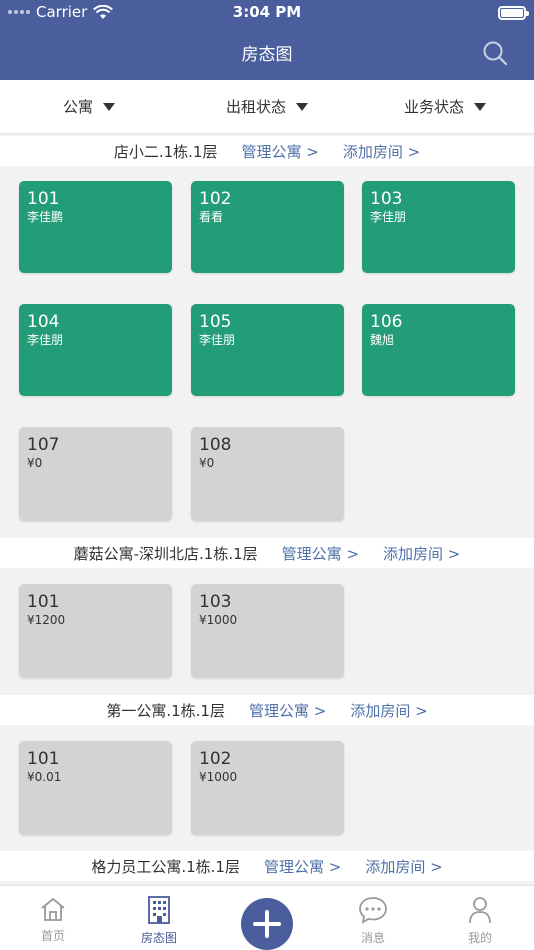 This screenshot has width=534, height=950. Describe the element at coordinates (95, 474) in the screenshot. I see `room-card: 107 ¥0` at that location.